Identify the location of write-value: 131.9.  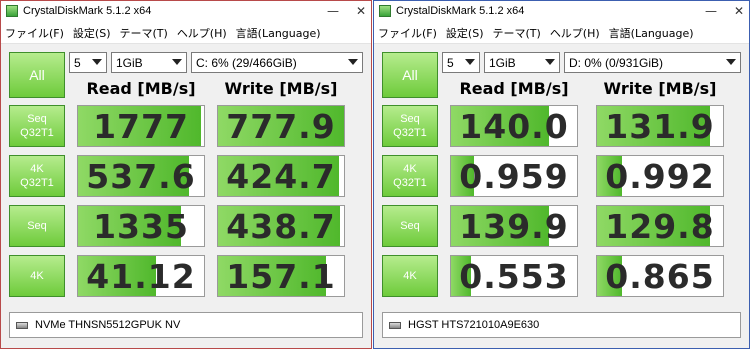
(660, 126).